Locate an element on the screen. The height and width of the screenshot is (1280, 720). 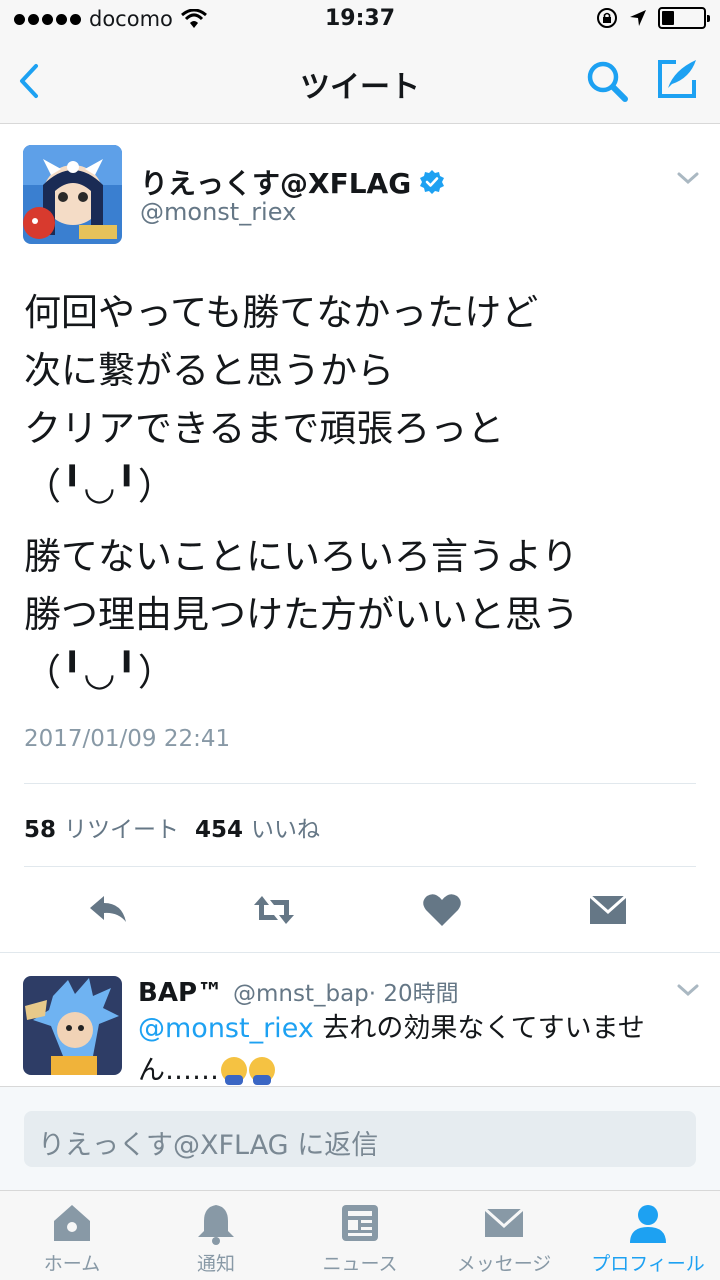
tab-notifications: 通知 is located at coordinates (216, 1235).